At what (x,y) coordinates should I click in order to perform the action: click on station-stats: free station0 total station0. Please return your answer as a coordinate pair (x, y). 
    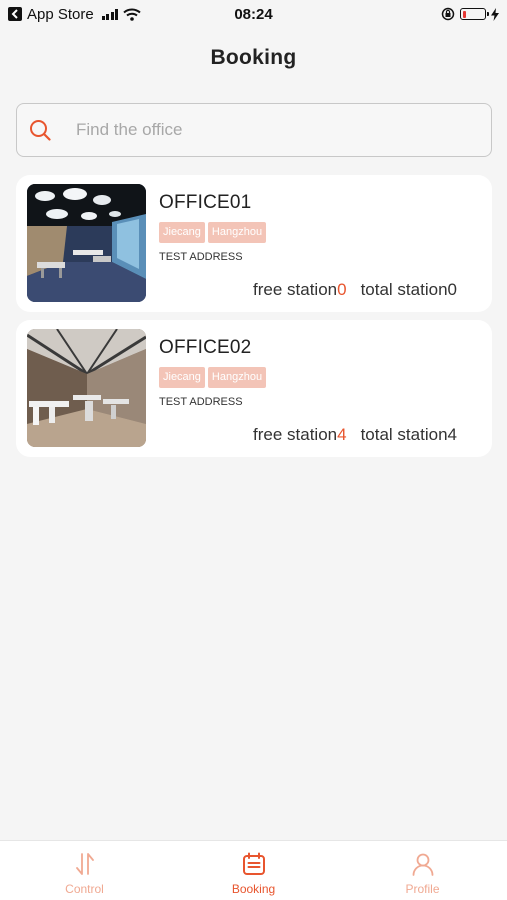
    Looking at the image, I should click on (355, 290).